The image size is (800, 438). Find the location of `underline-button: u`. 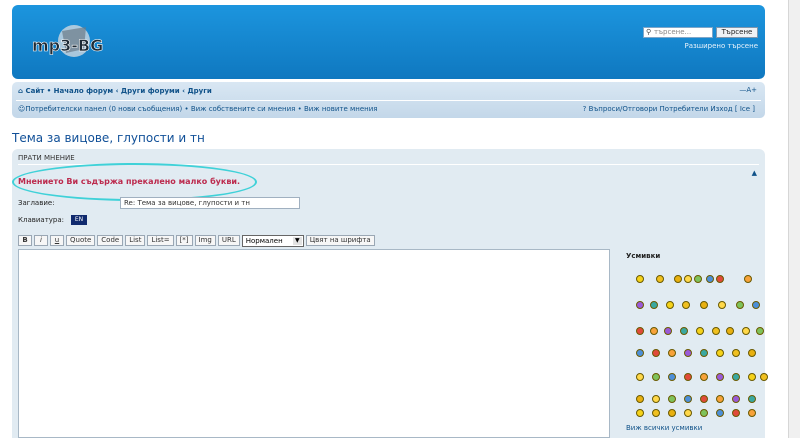

underline-button: u is located at coordinates (57, 240).